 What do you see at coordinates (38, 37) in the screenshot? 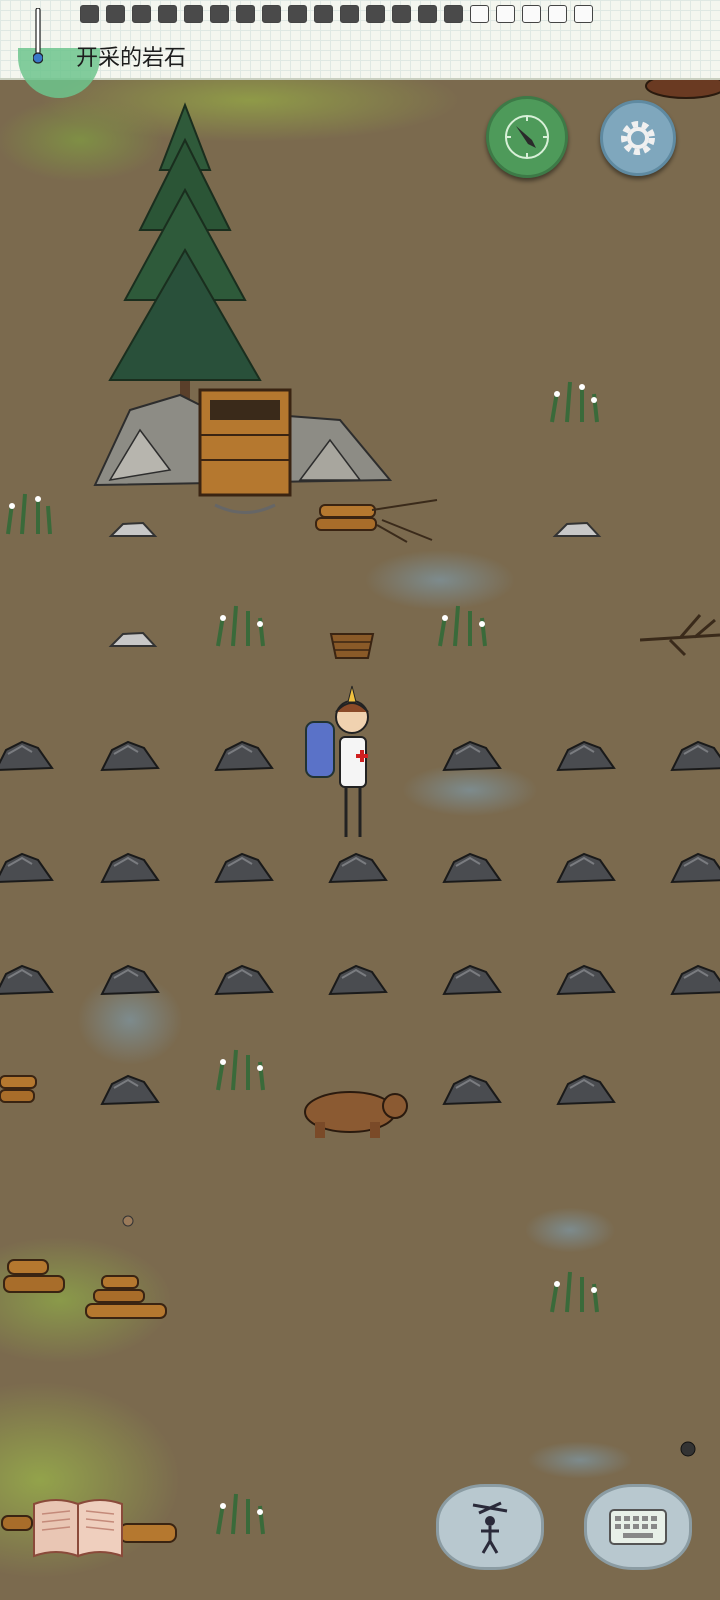
I see `thermometer-icon` at bounding box center [38, 37].